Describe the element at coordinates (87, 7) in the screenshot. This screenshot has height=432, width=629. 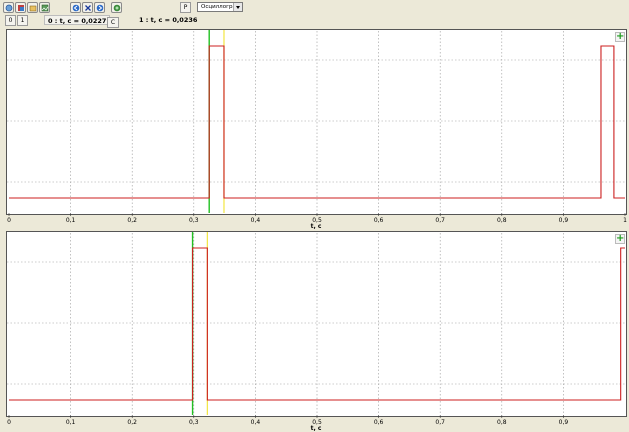
I see `cross-icon` at that location.